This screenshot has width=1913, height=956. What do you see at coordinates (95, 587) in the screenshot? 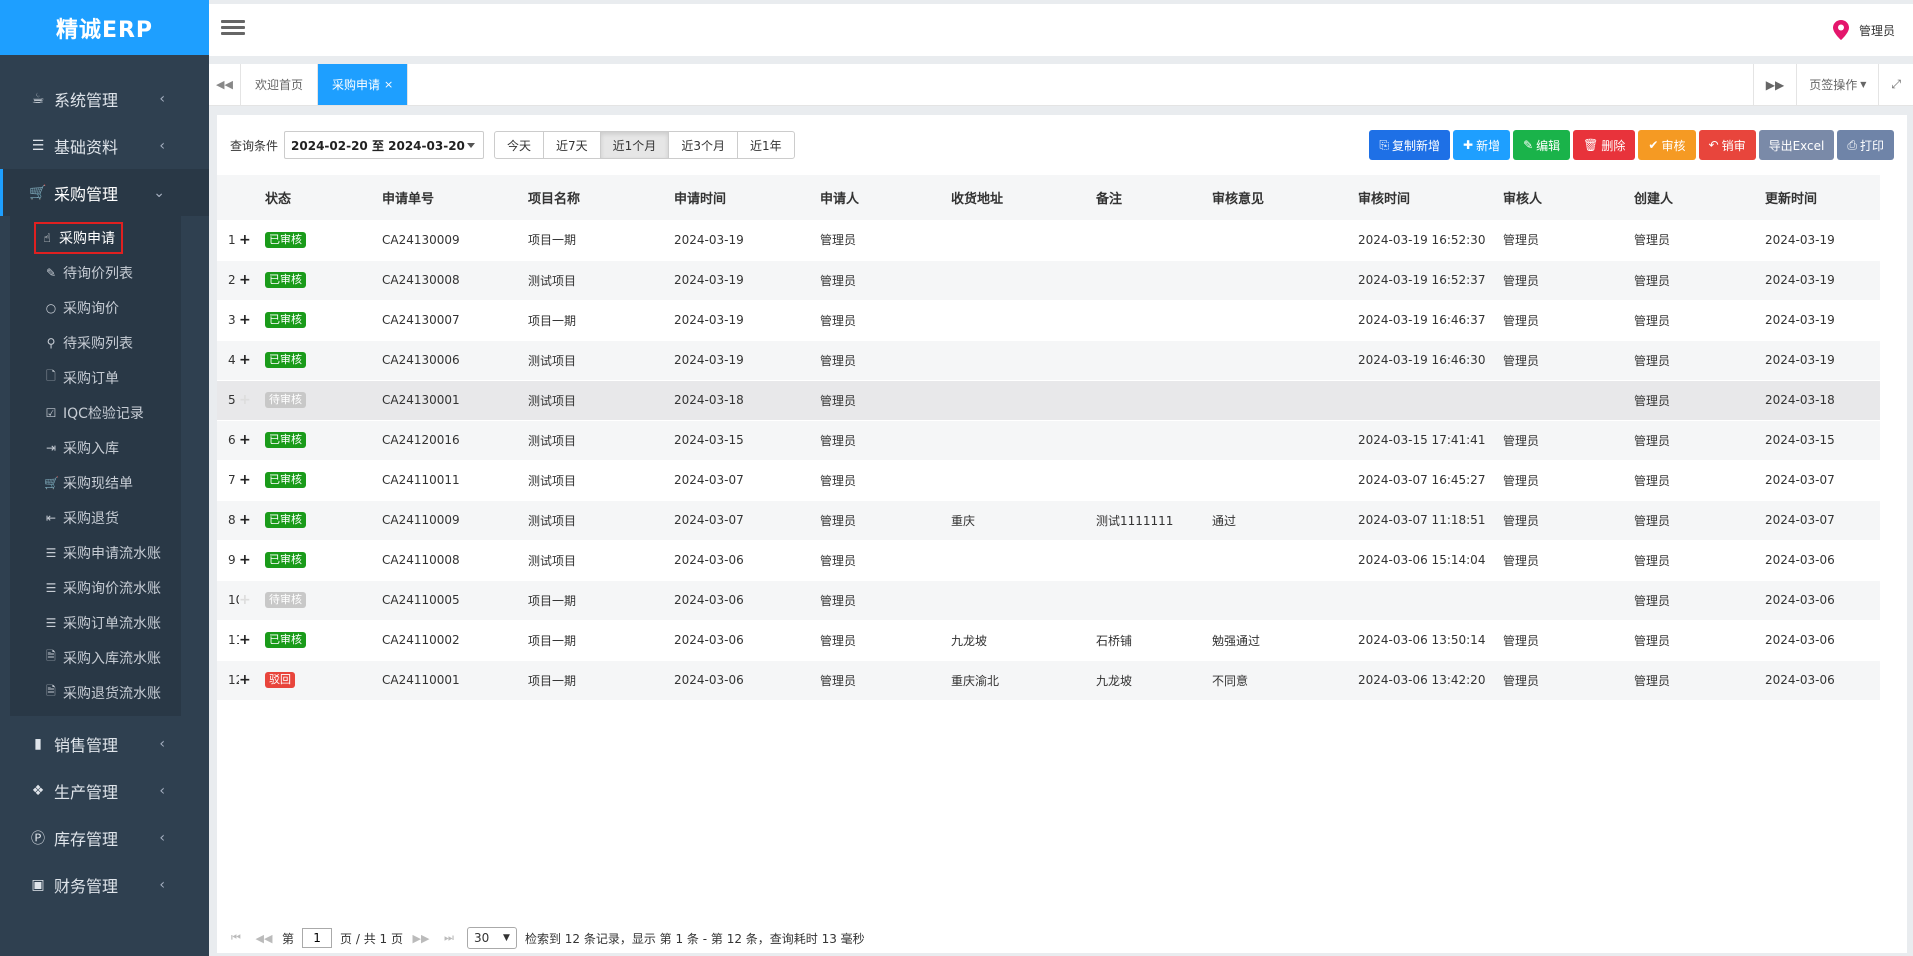
I see `sidebar-sub-item: ☰ 采购询价流水账` at bounding box center [95, 587].